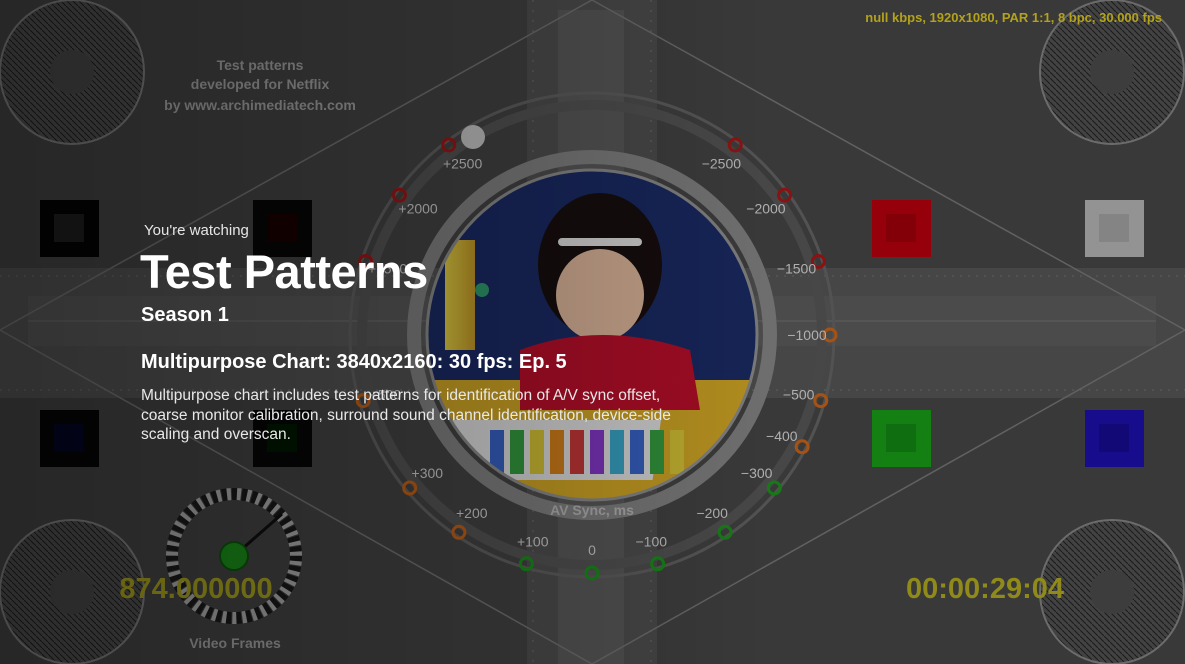 This screenshot has height=664, width=1185. I want to click on sync-tick-label-left-6: +100, so click(533, 542).